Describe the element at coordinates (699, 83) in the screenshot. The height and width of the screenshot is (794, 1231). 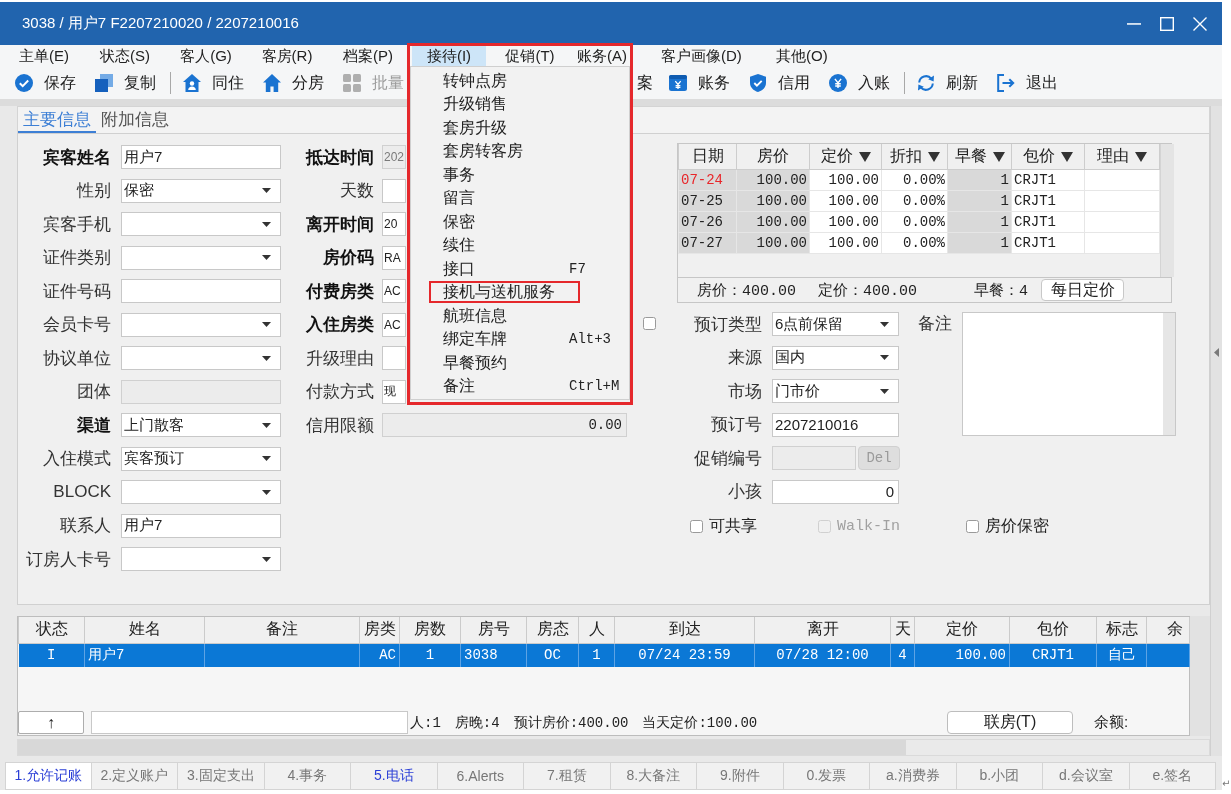
I see `toolbar-button: 账务` at that location.